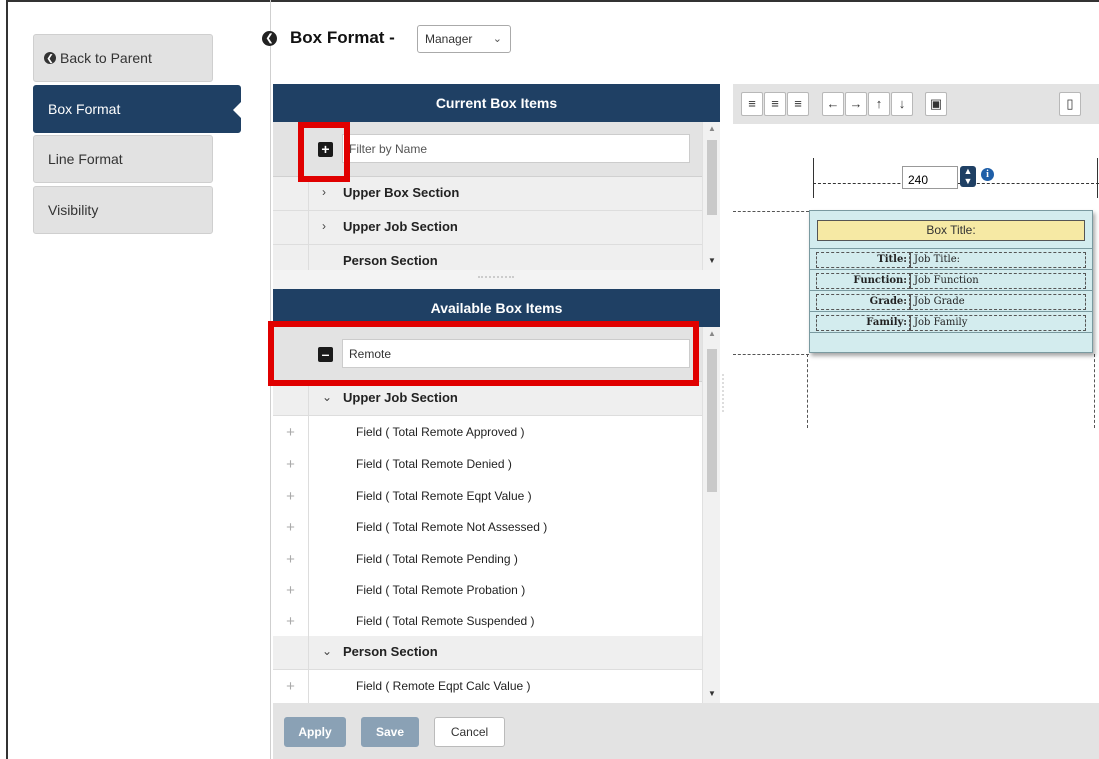  What do you see at coordinates (930, 177) in the screenshot?
I see `box-width-input` at bounding box center [930, 177].